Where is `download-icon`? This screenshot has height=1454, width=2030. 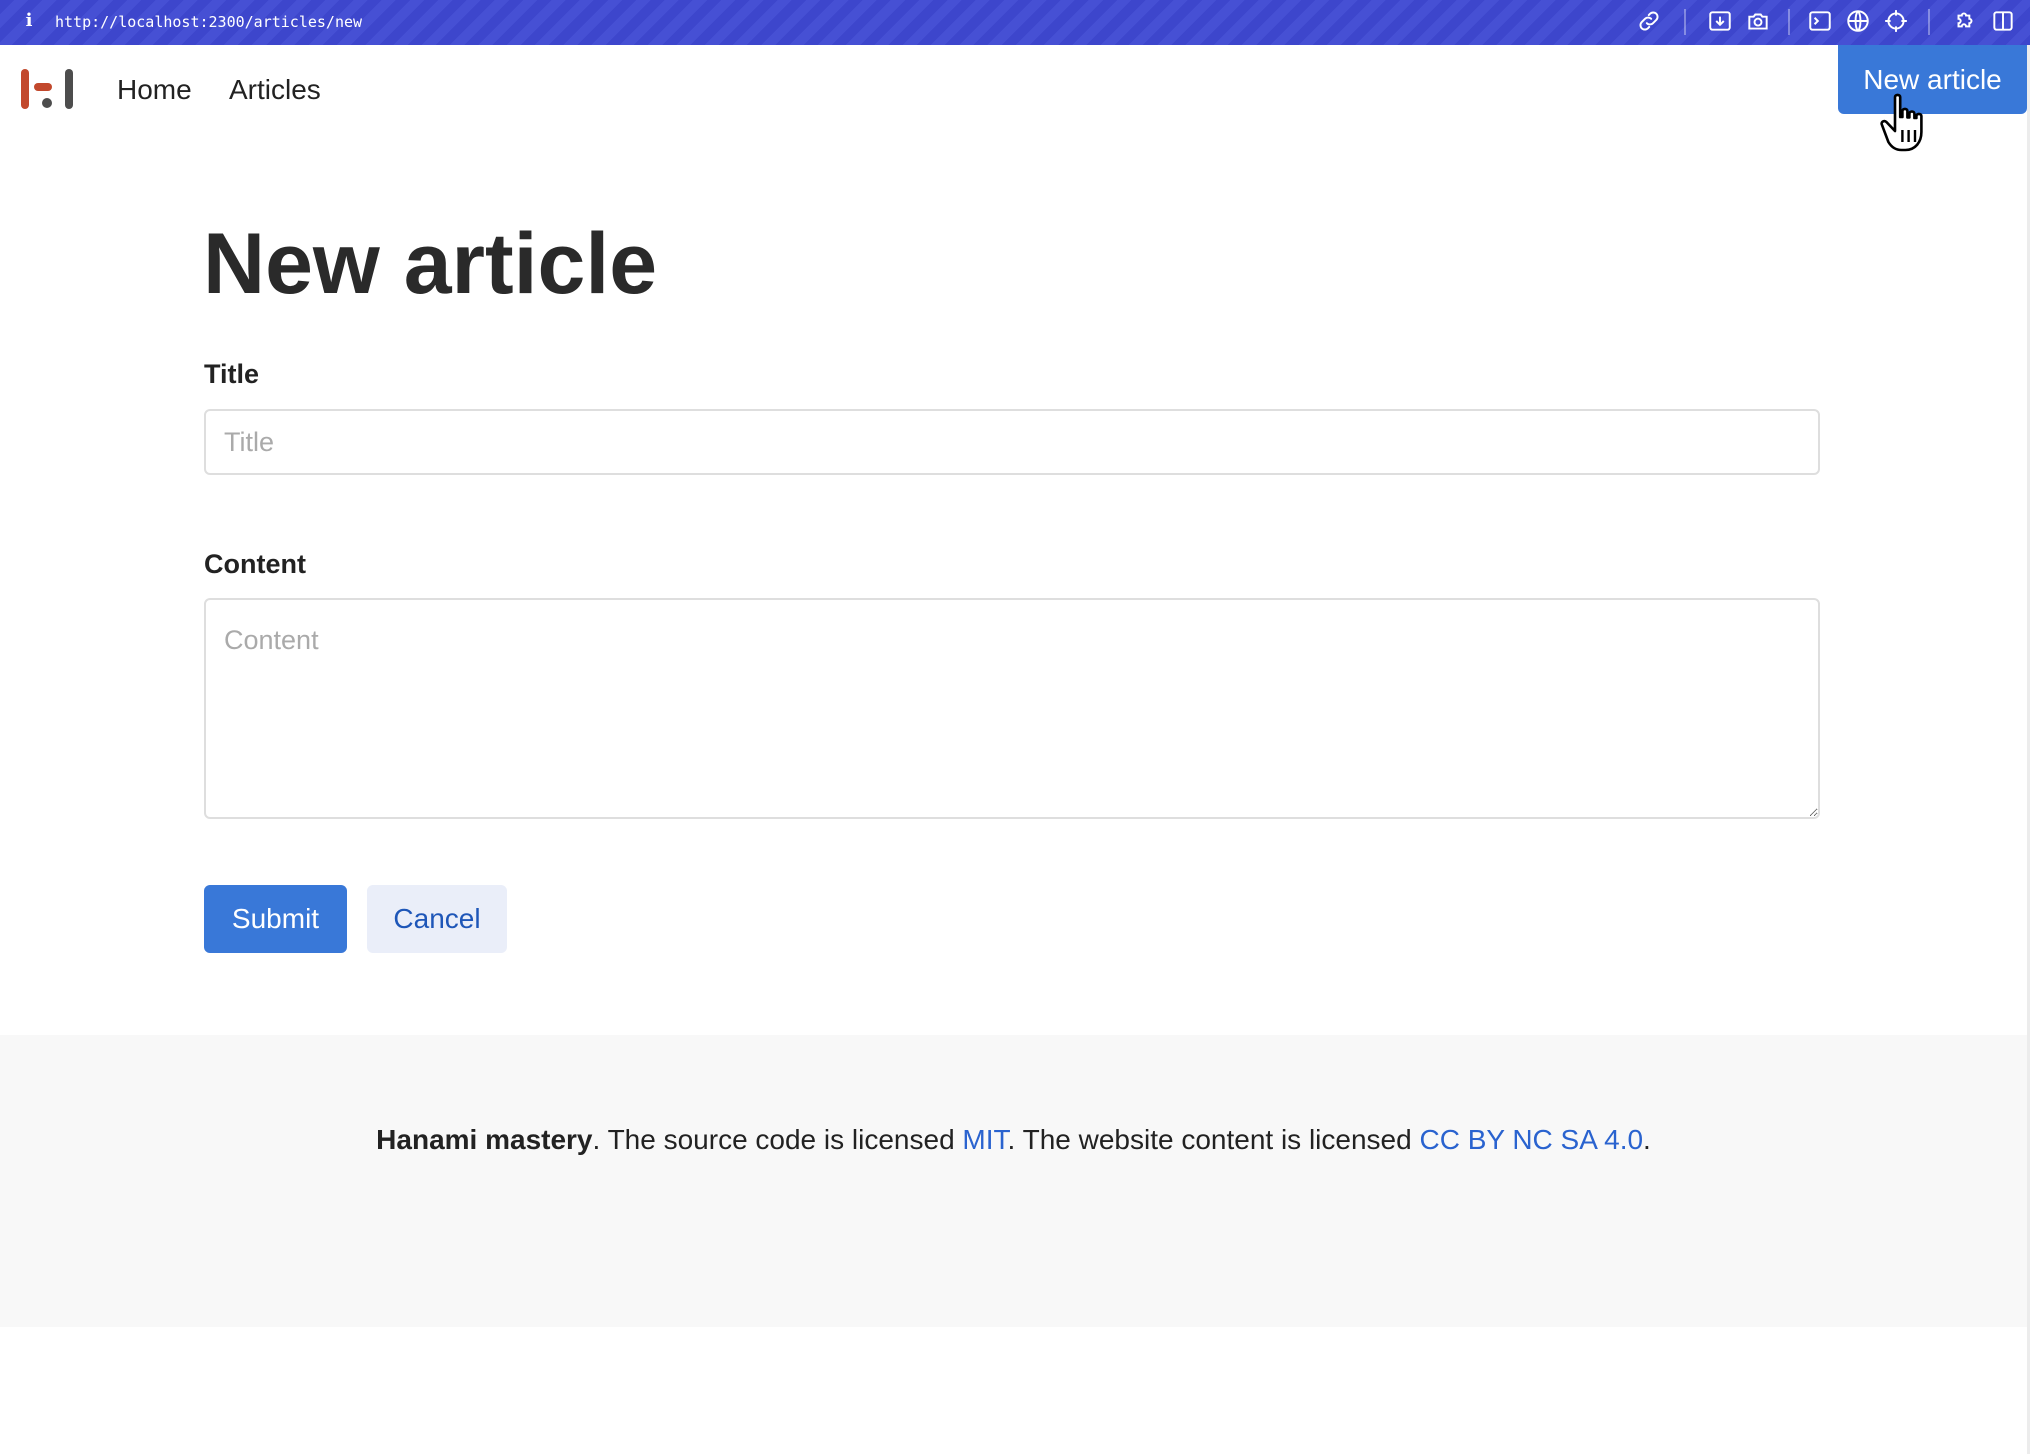 download-icon is located at coordinates (1720, 21).